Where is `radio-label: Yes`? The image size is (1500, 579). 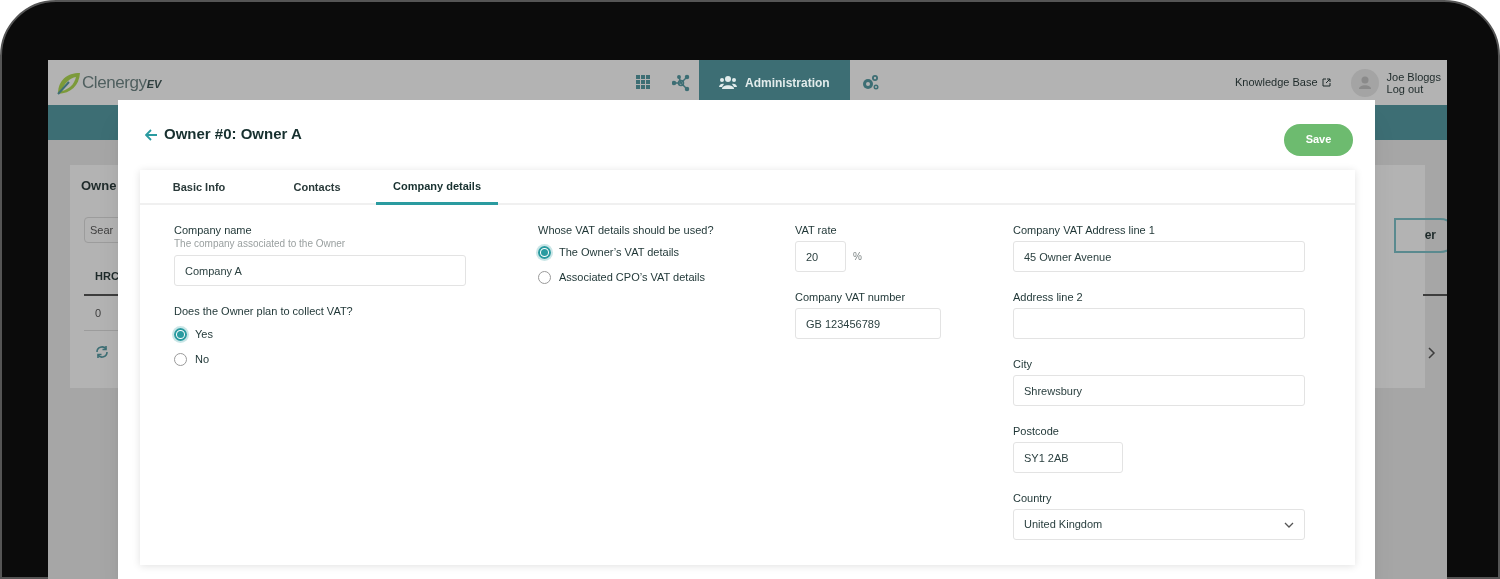 radio-label: Yes is located at coordinates (204, 335).